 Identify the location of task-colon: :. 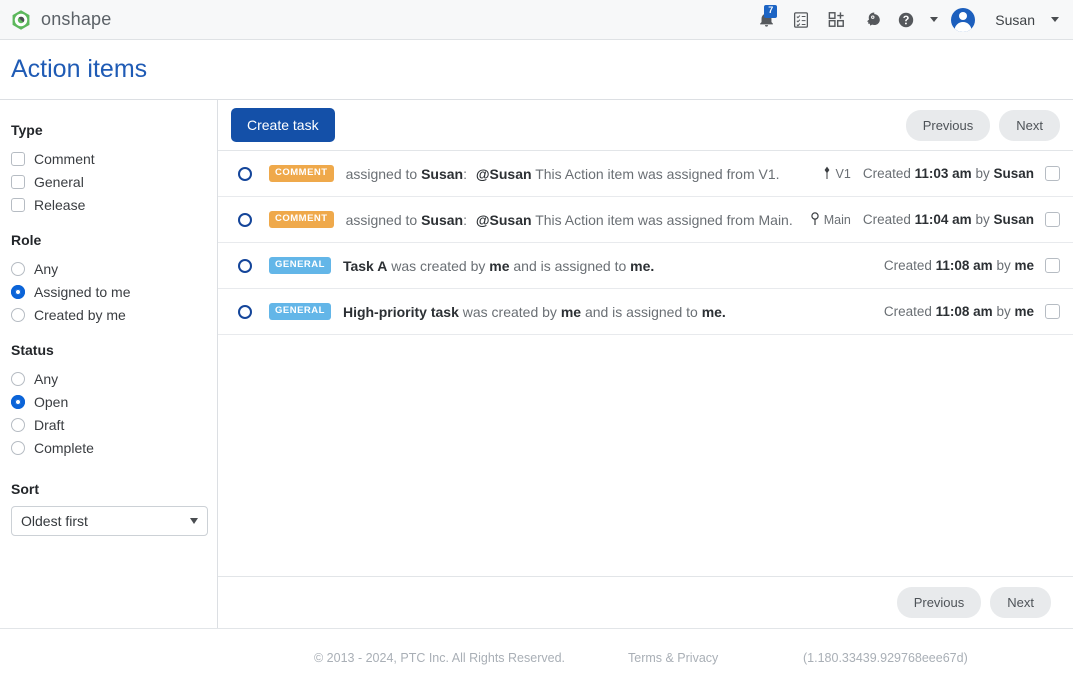
(465, 173).